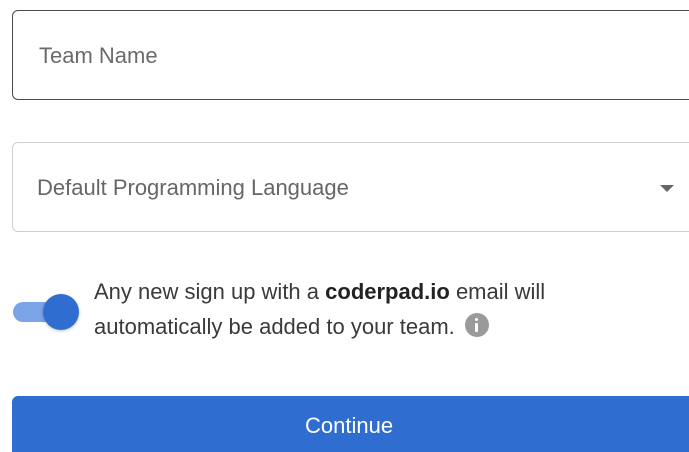  What do you see at coordinates (476, 325) in the screenshot?
I see `info-icon` at bounding box center [476, 325].